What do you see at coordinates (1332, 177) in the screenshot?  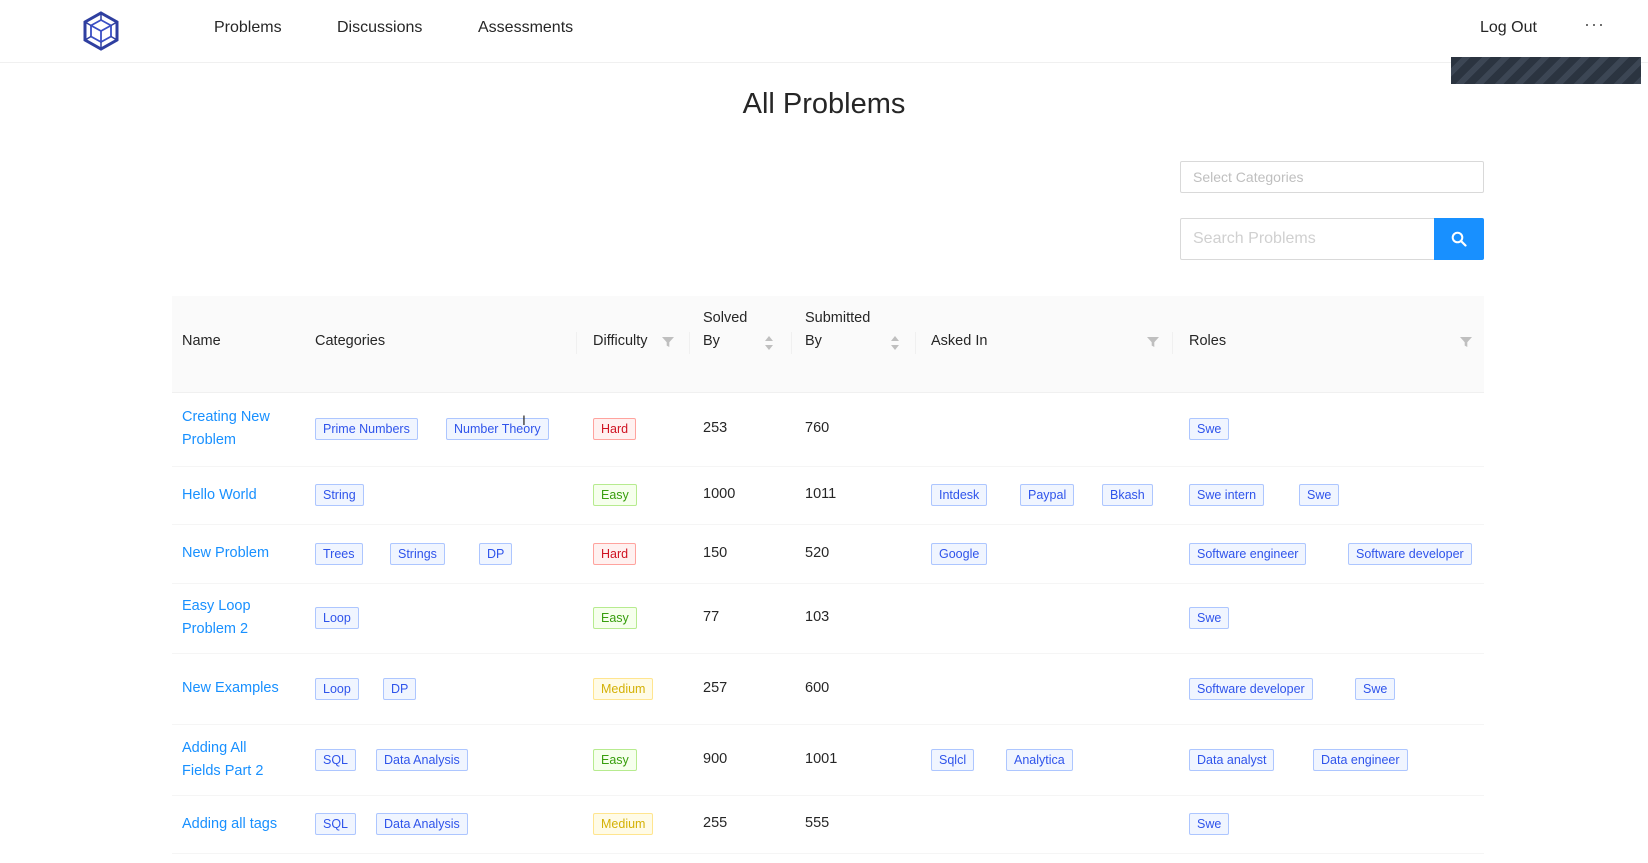 I see `categories-select: Select Categories` at bounding box center [1332, 177].